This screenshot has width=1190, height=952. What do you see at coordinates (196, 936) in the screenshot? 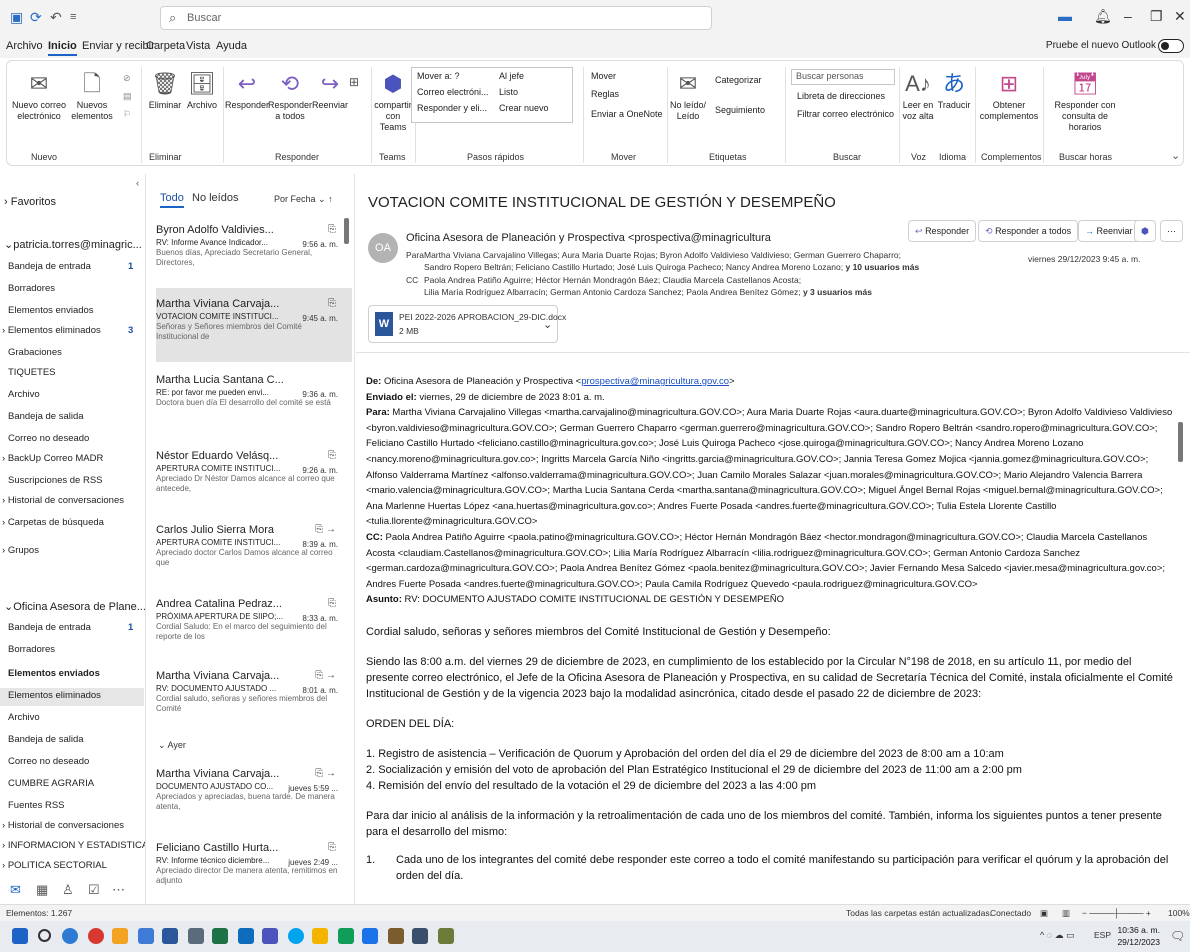
I see `calculator-icon` at bounding box center [196, 936].